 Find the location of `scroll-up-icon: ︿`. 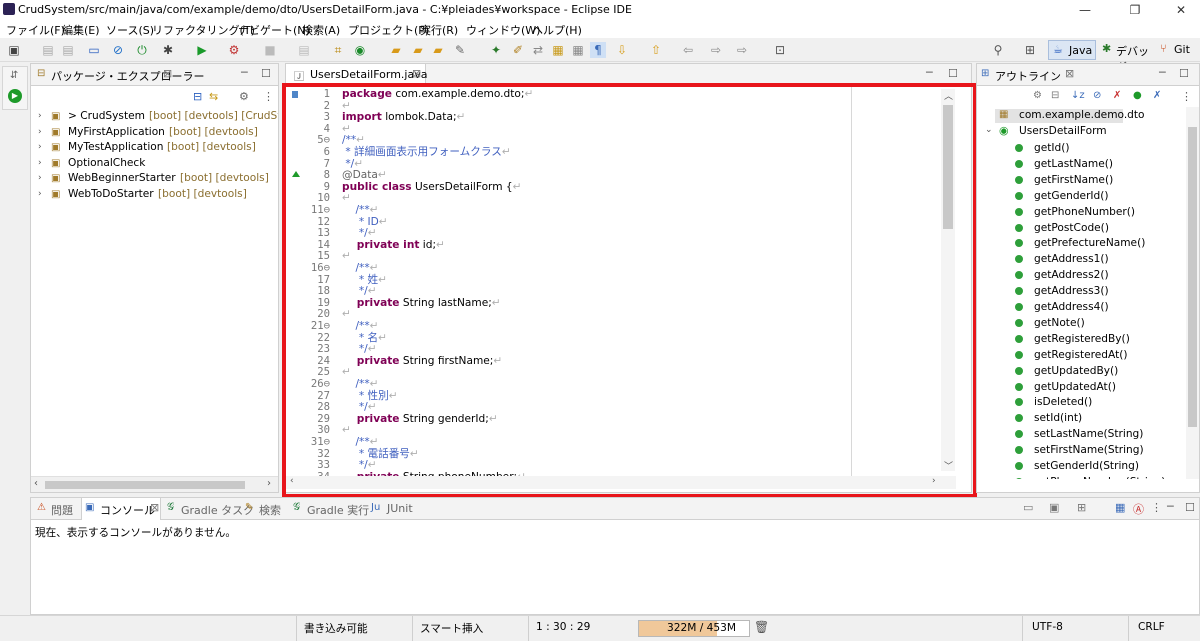

scroll-up-icon: ︿ is located at coordinates (948, 95).